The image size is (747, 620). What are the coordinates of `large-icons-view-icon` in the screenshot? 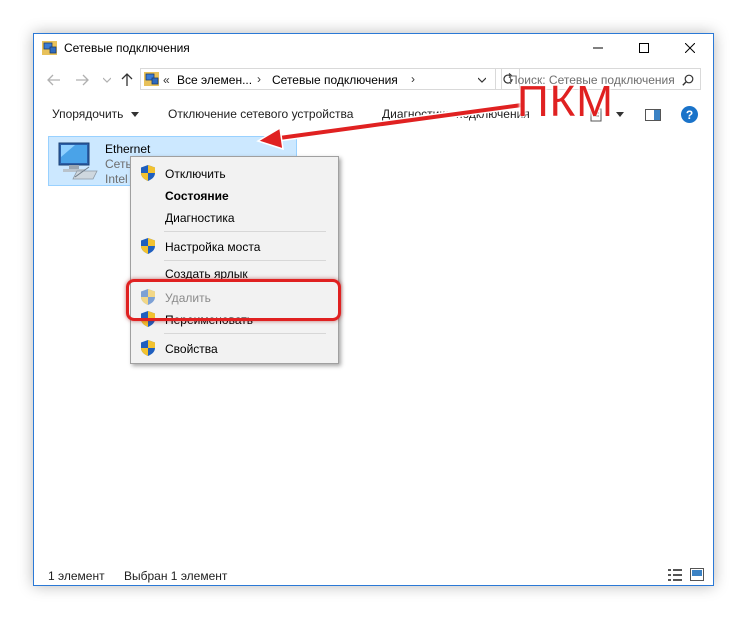 It's located at (697, 574).